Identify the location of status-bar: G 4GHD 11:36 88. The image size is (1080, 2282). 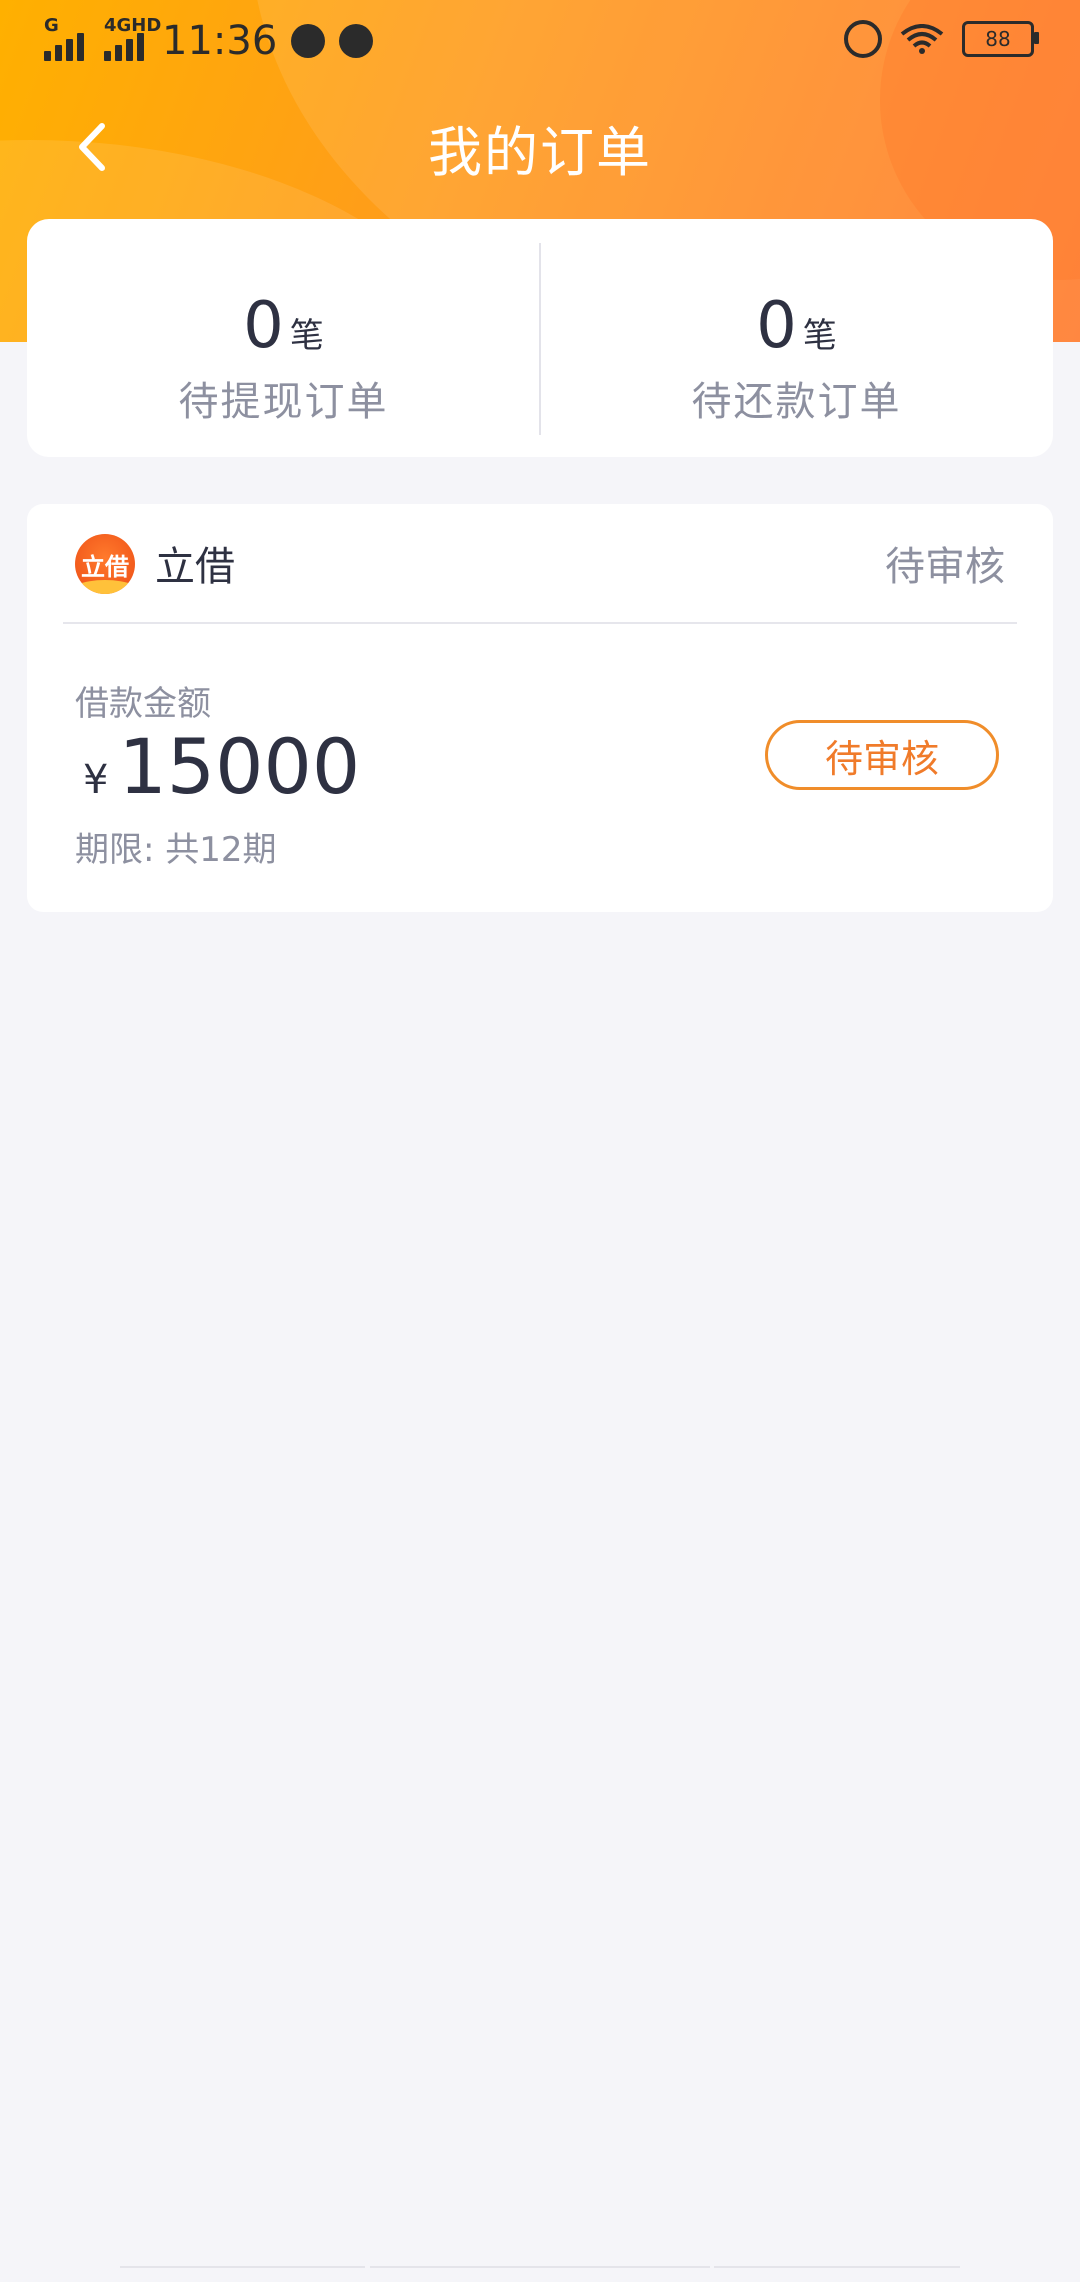
(540, 42).